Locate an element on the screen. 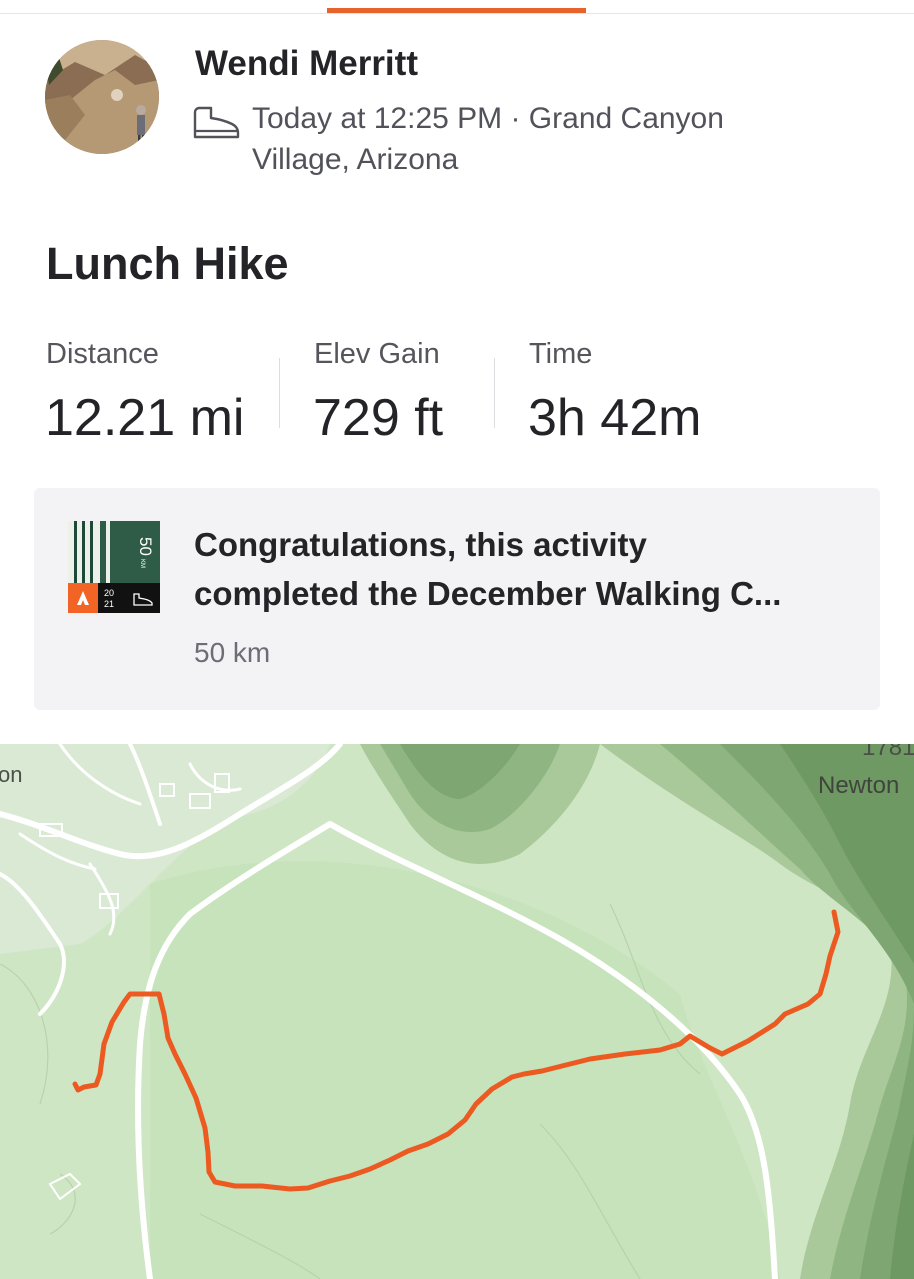  map-place-newton-label: Newton is located at coordinates (859, 785).